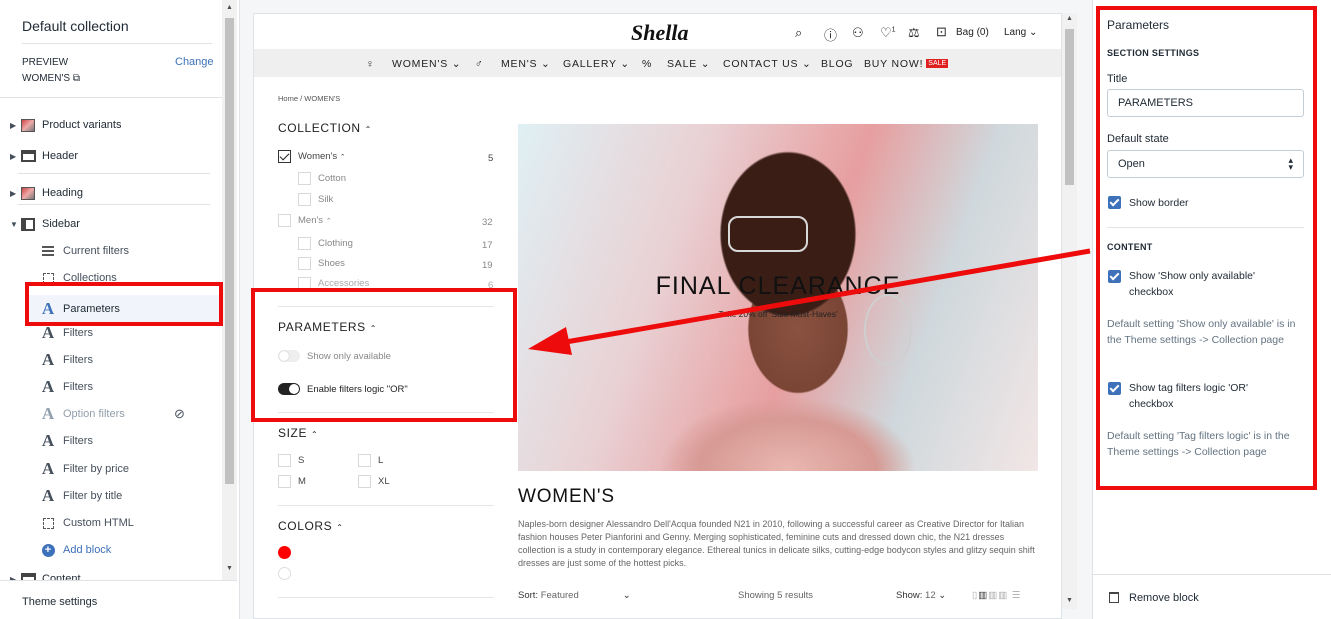 The image size is (1331, 619). What do you see at coordinates (778, 286) in the screenshot?
I see `hero-title: FINAL CLEARANCE` at bounding box center [778, 286].